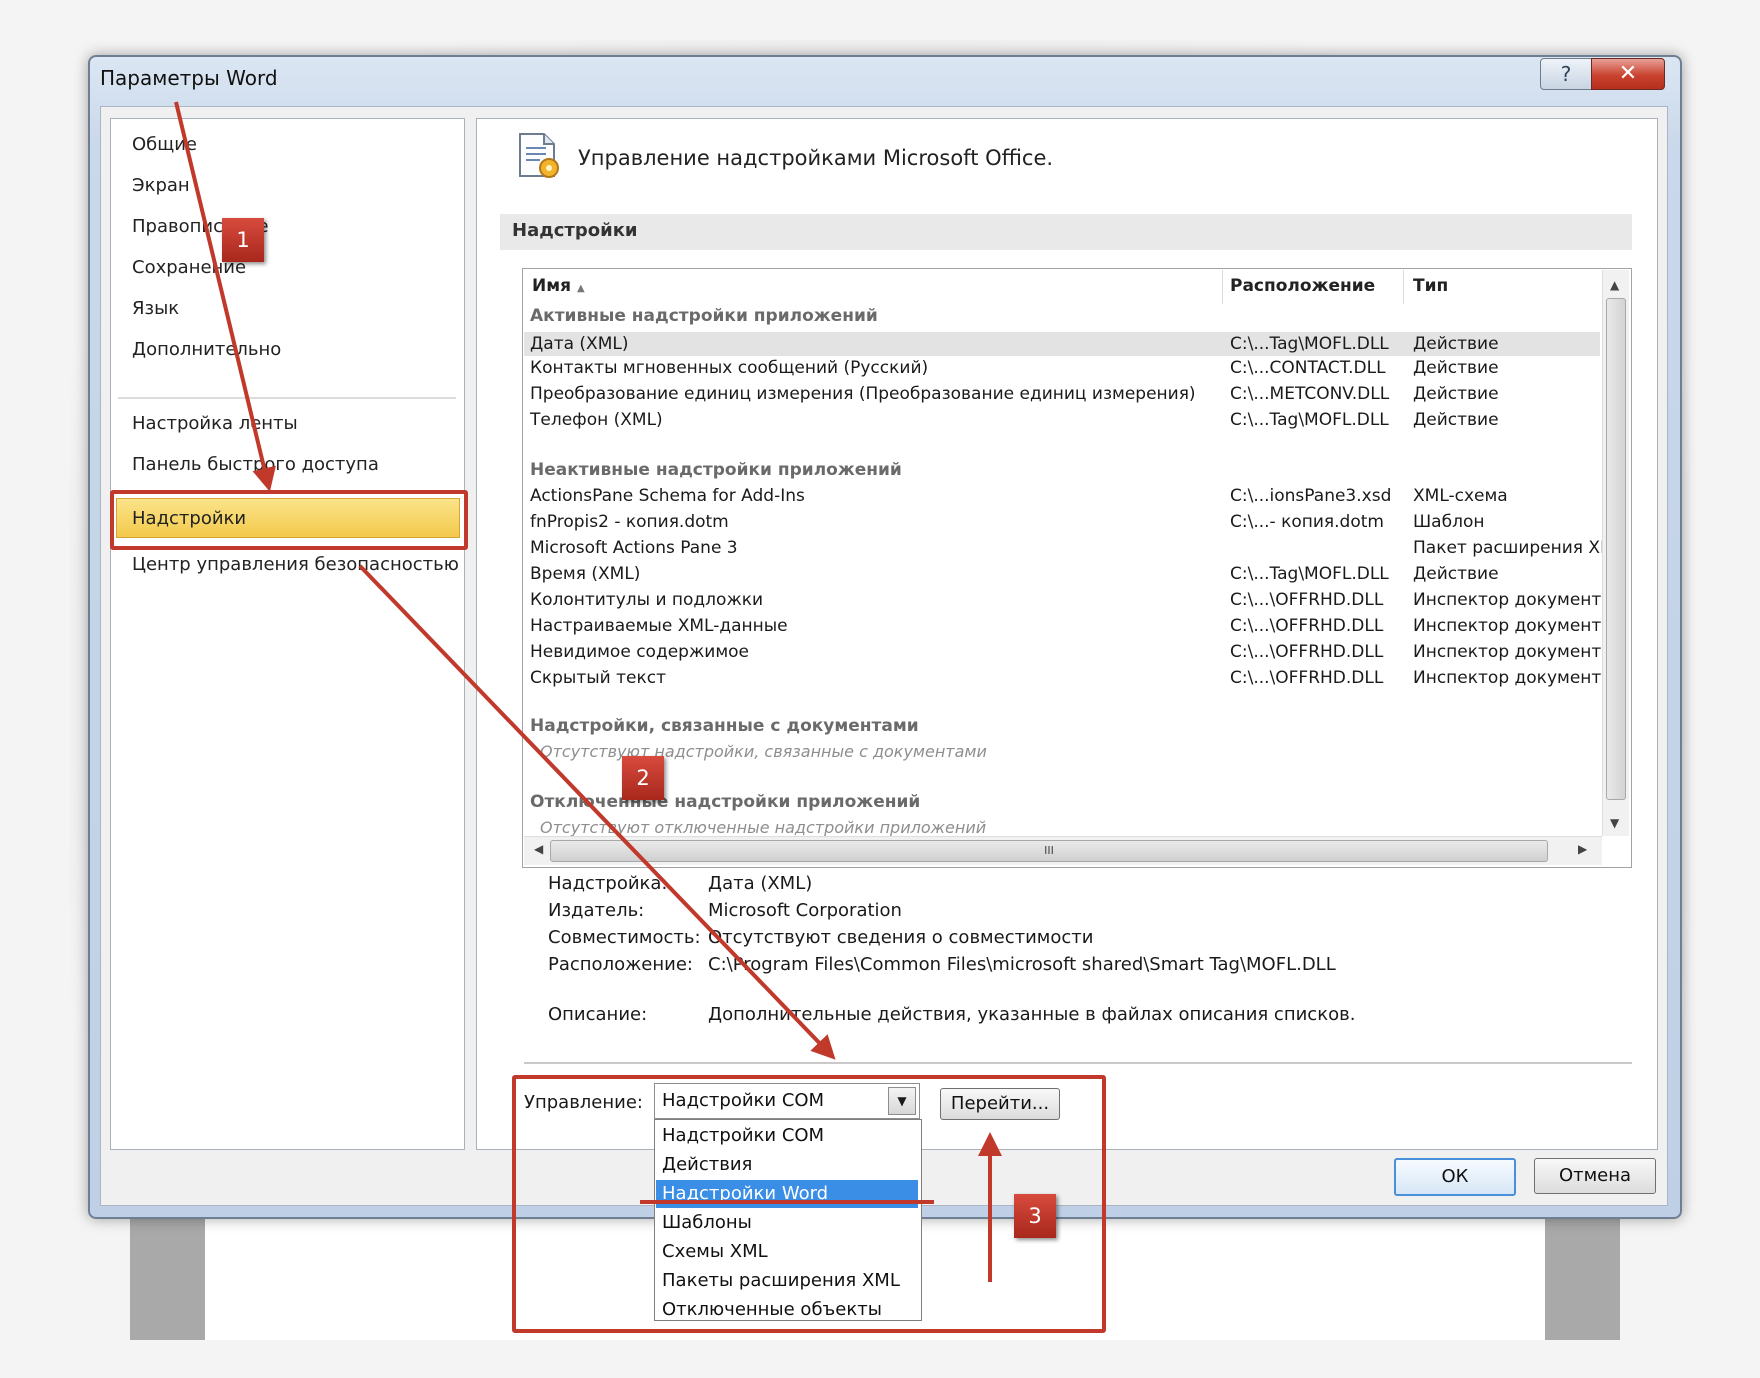  Describe the element at coordinates (597, 812) in the screenshot. I see `arrow-to-manage` at that location.